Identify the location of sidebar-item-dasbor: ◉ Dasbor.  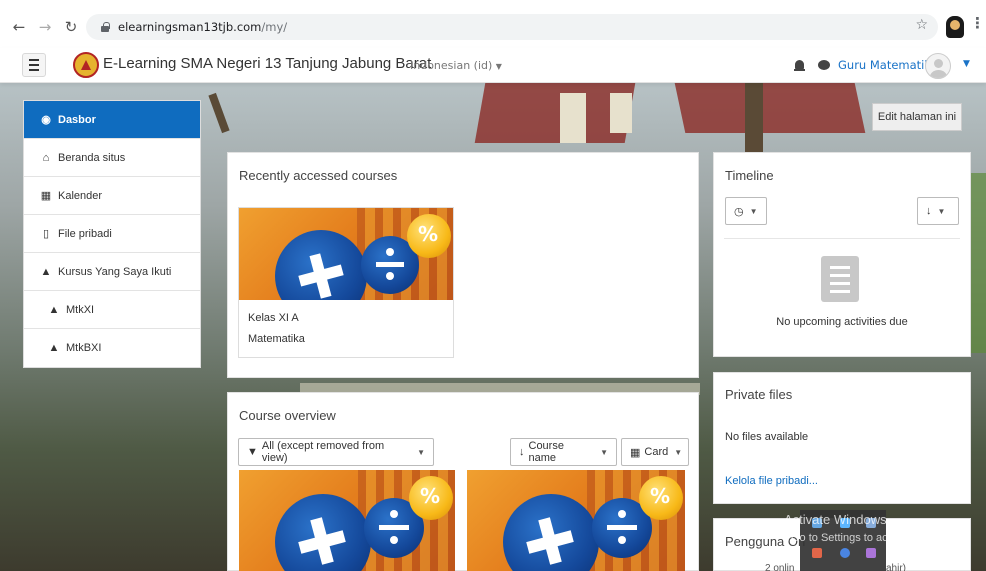
(112, 120).